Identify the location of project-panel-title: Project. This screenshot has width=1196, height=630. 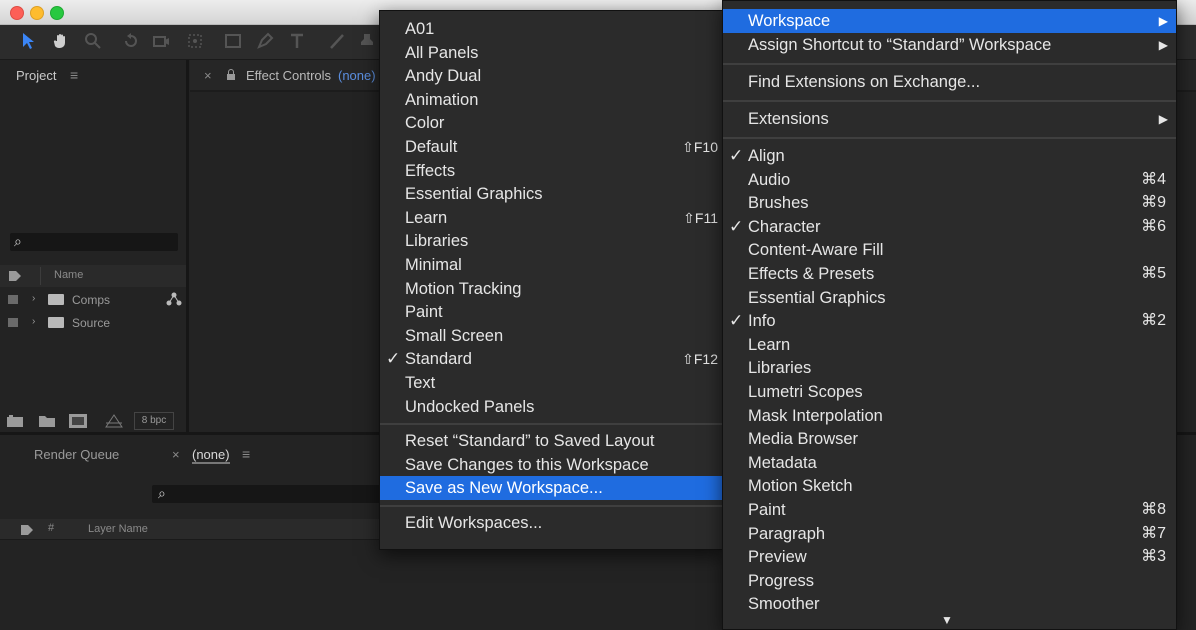
(36, 75).